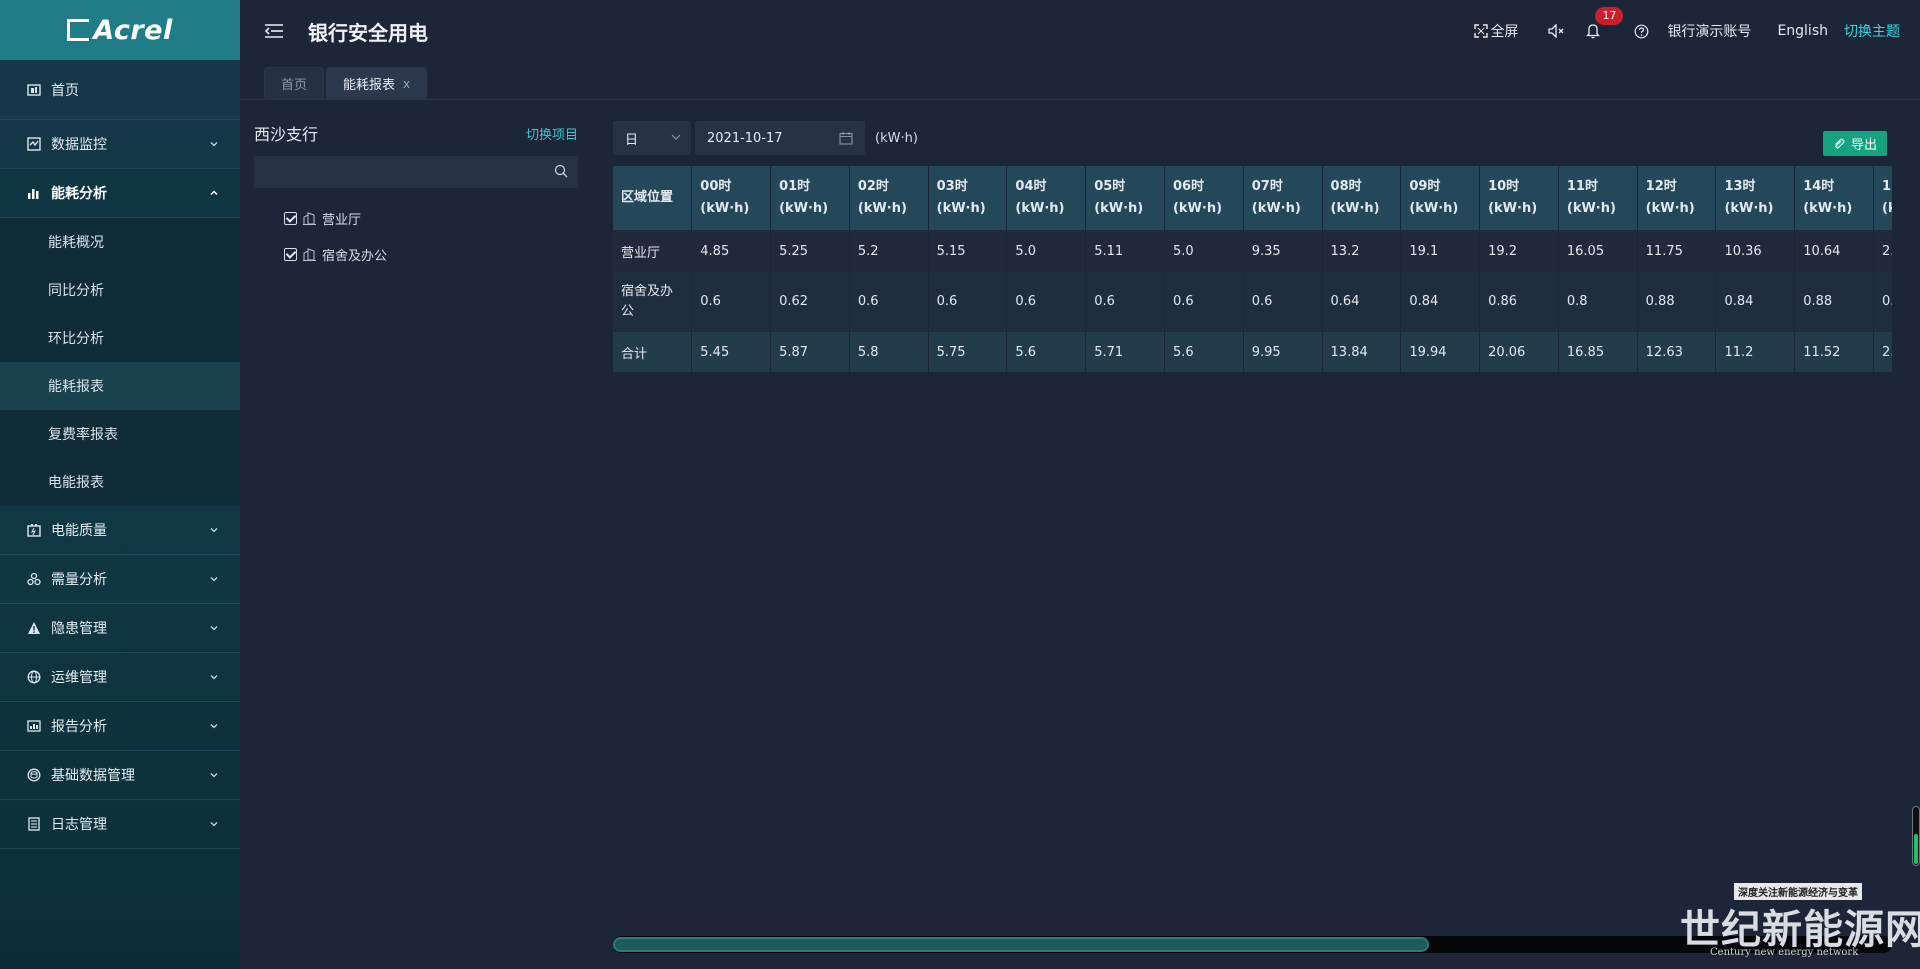 This screenshot has height=969, width=1920. I want to click on table-cell: 2.85, so click(1882, 352).